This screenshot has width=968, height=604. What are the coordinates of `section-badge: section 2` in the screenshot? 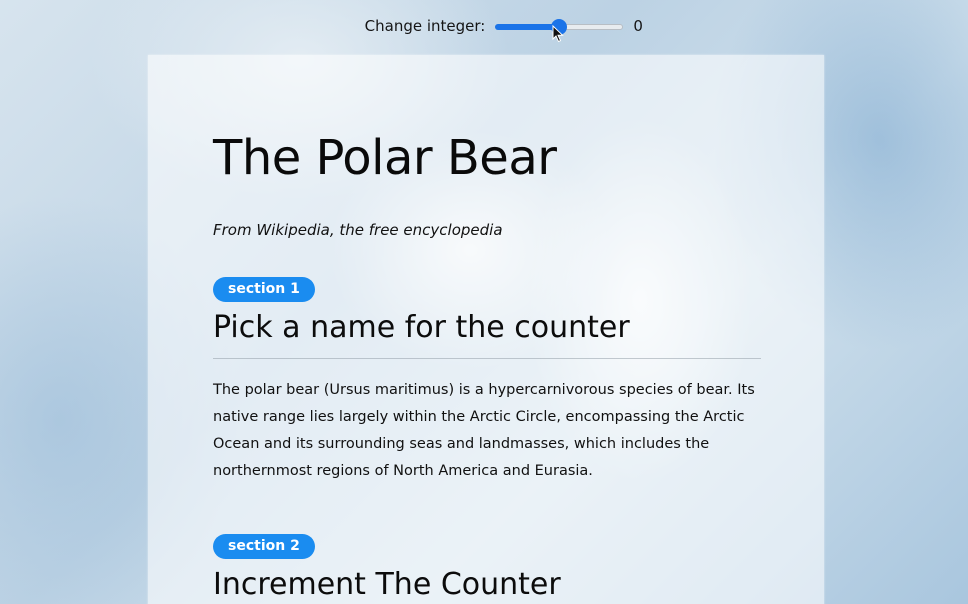 It's located at (264, 546).